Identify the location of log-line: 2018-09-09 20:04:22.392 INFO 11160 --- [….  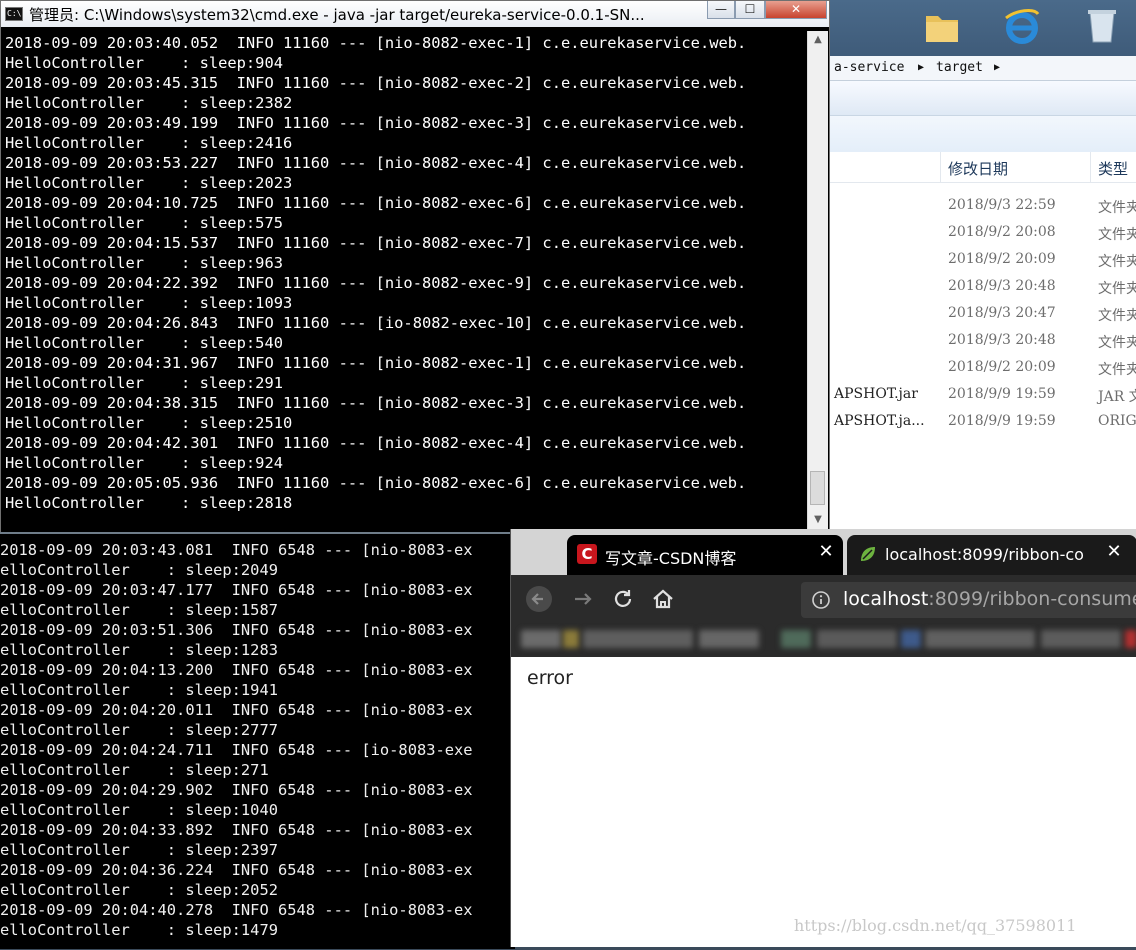
(376, 283).